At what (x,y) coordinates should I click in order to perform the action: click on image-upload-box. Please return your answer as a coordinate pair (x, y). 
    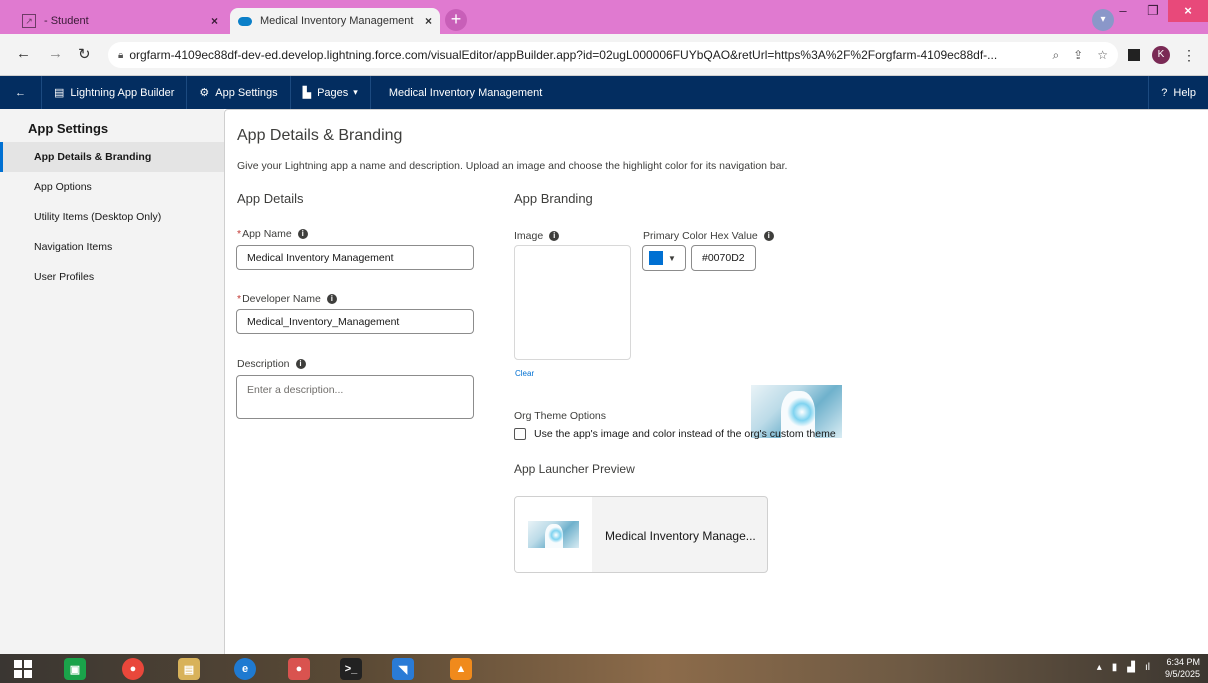
    Looking at the image, I should click on (572, 302).